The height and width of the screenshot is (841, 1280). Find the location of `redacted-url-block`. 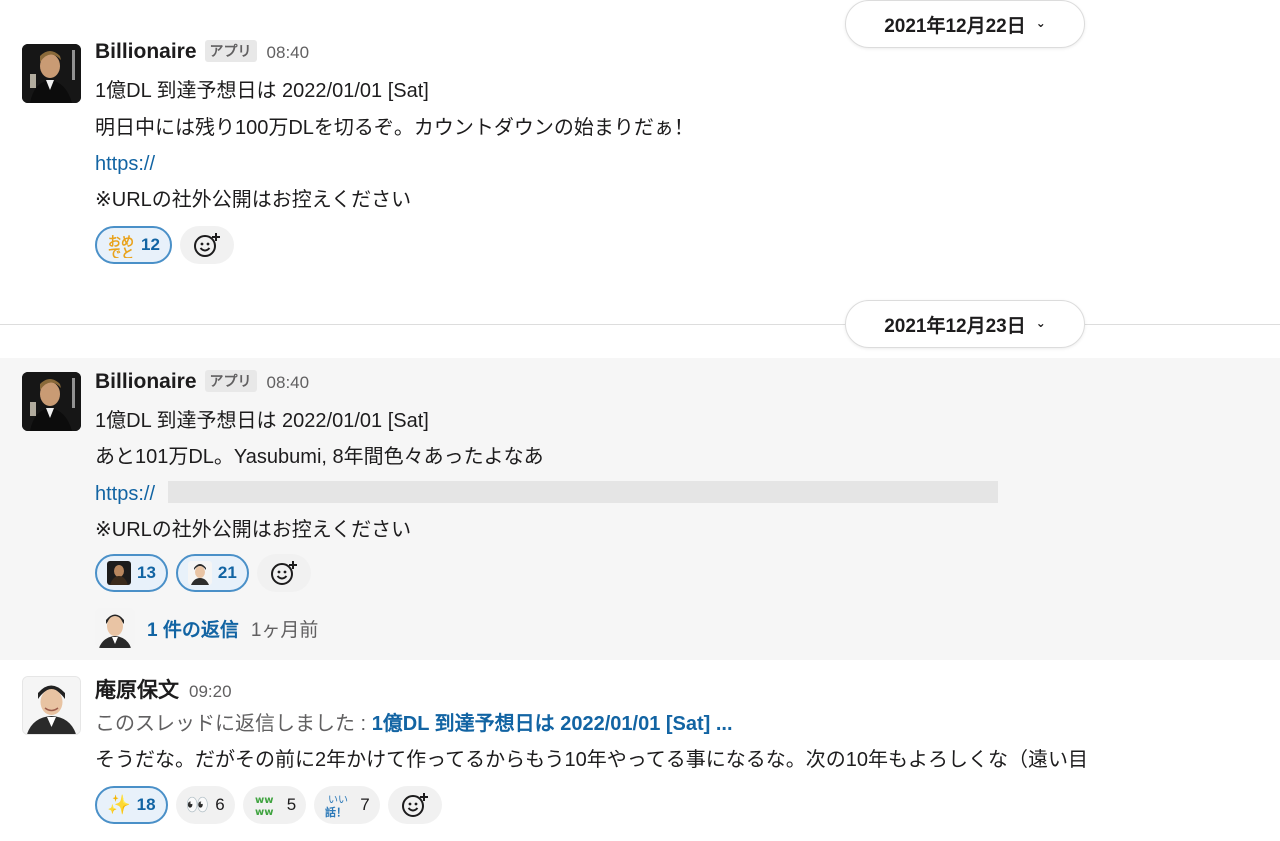

redacted-url-block is located at coordinates (583, 492).